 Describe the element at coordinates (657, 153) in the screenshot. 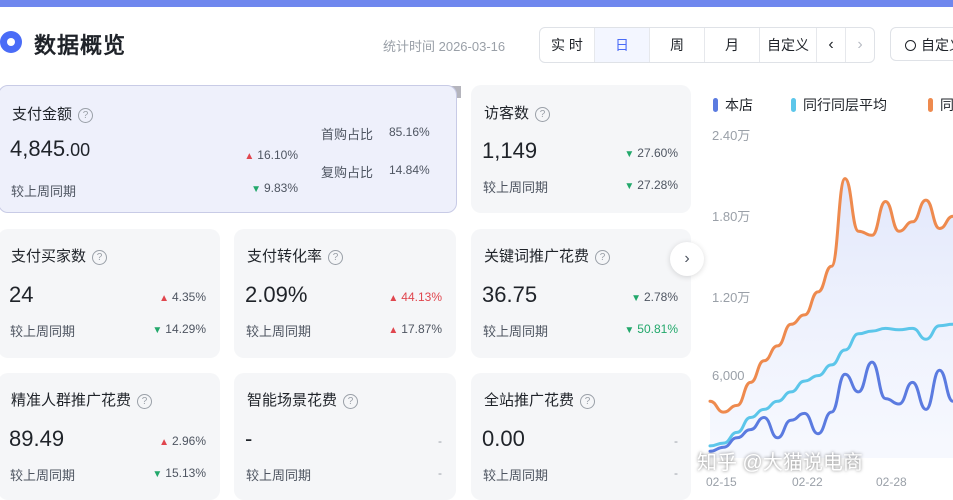

I see `change-value: 27.60%` at that location.